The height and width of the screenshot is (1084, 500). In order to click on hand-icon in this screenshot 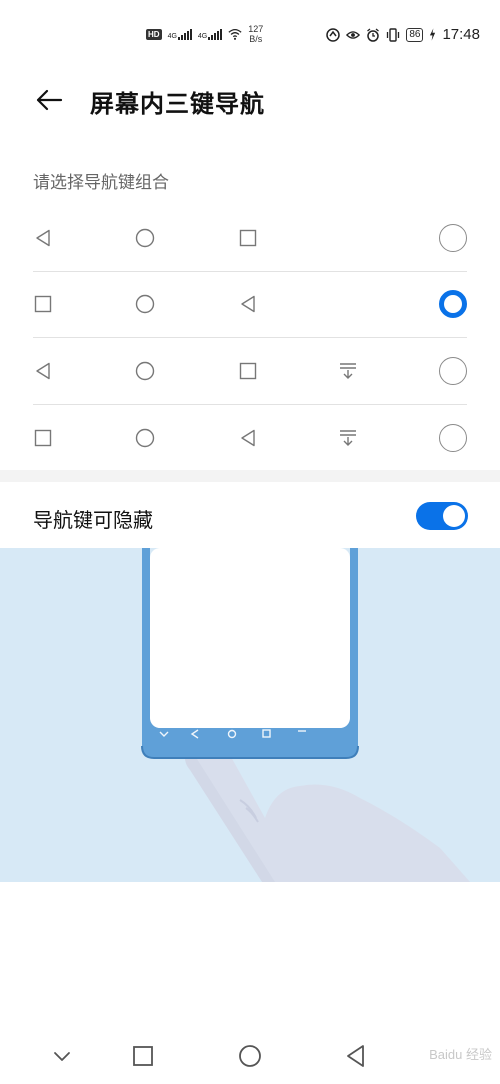, I will do `click(327, 810)`.